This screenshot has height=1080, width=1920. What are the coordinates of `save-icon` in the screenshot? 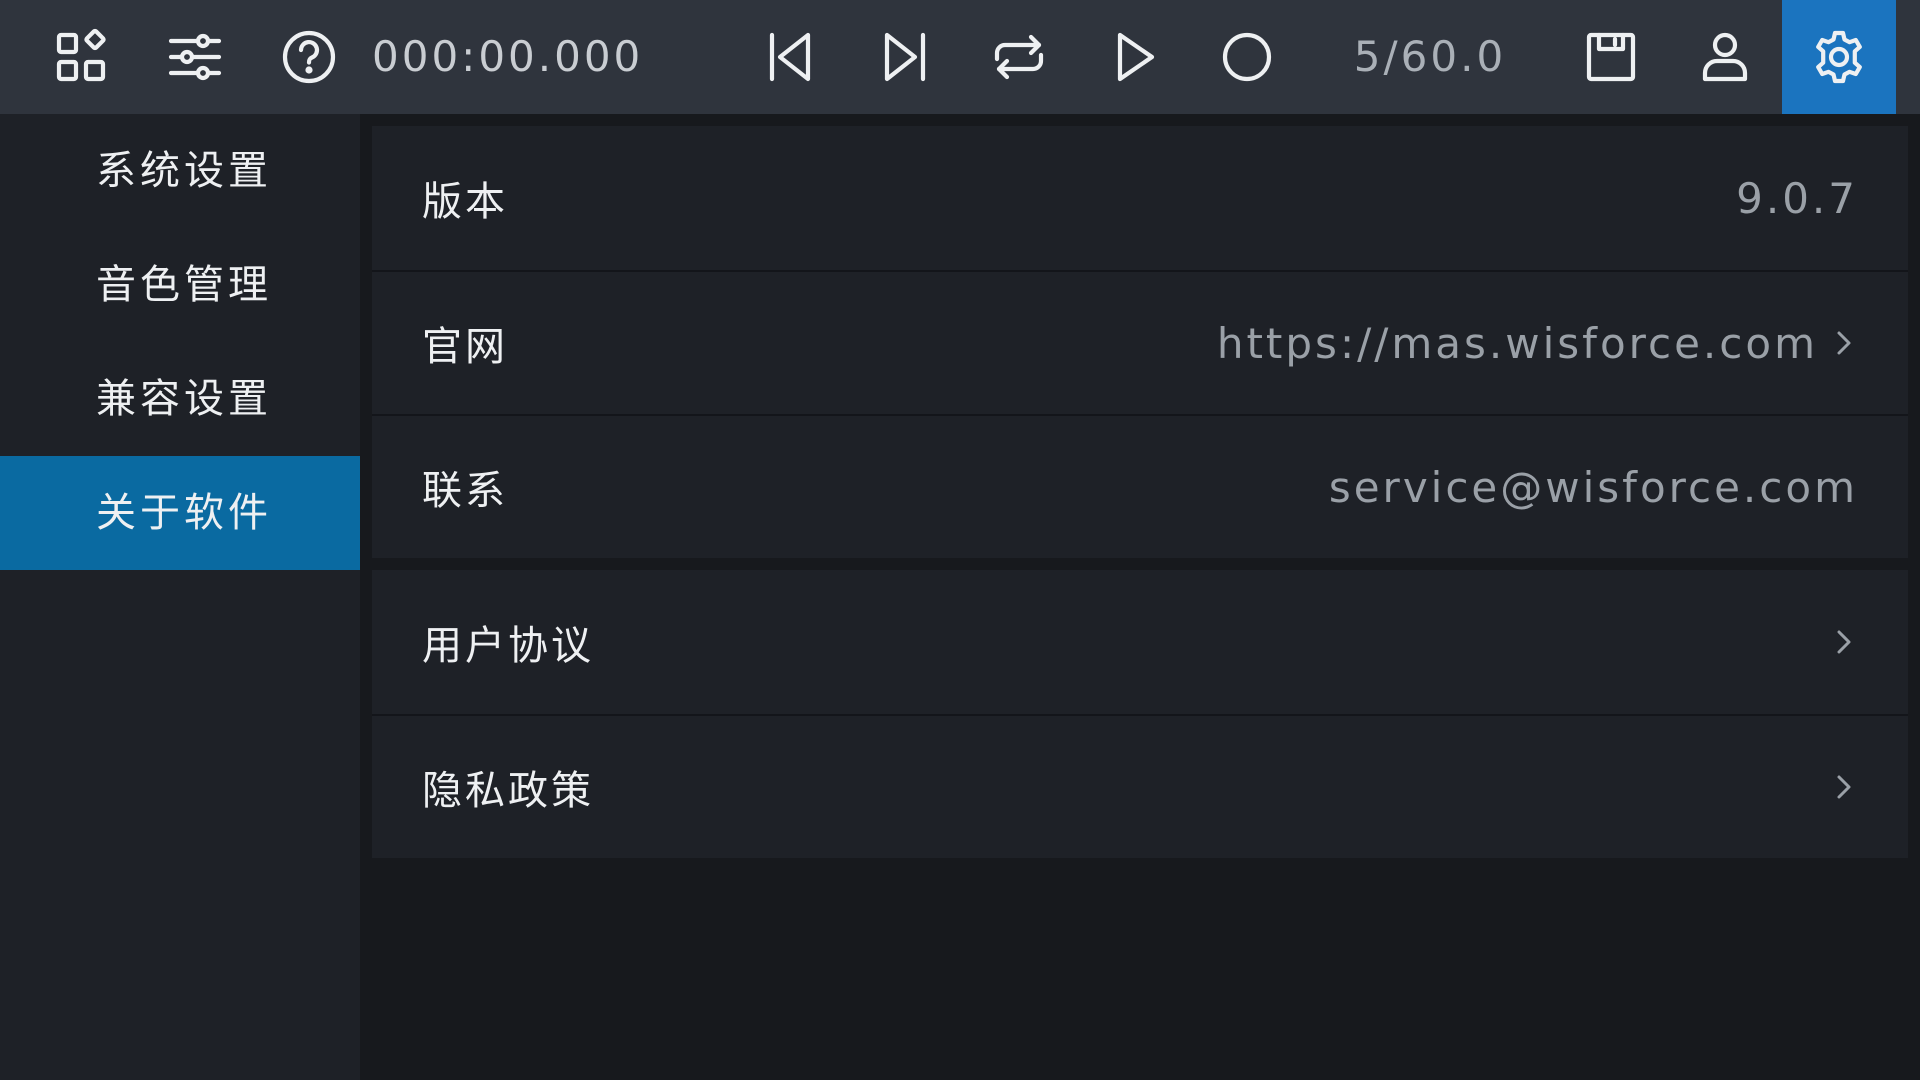 It's located at (1611, 57).